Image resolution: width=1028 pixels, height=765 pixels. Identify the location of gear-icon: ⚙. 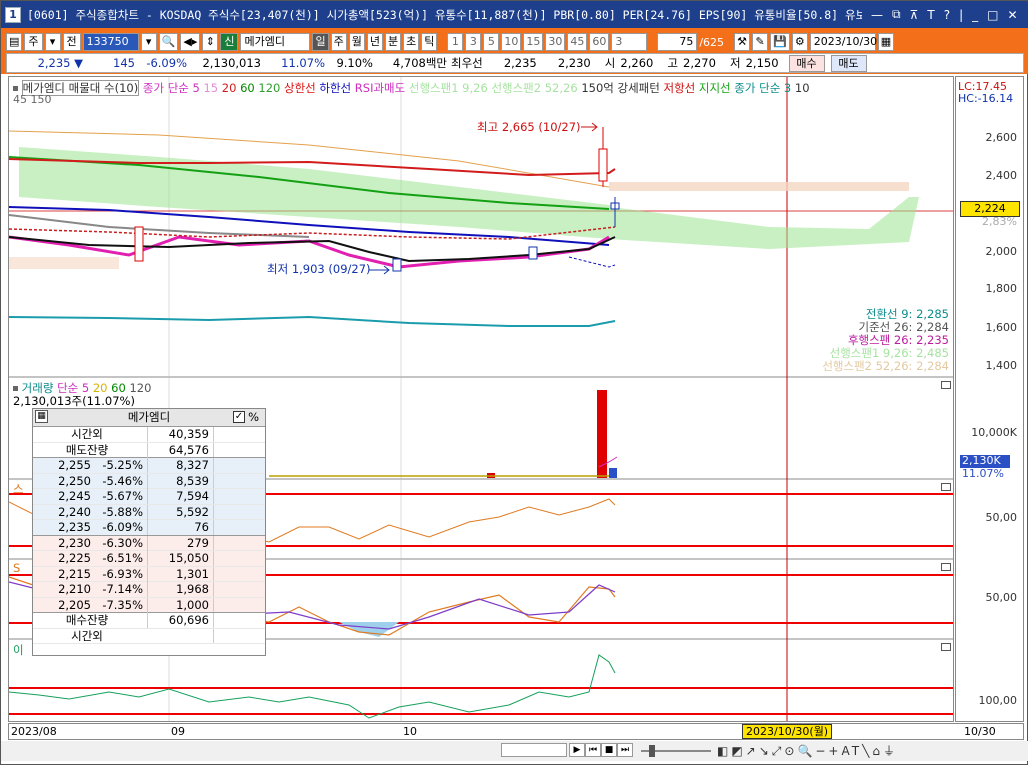
(799, 42).